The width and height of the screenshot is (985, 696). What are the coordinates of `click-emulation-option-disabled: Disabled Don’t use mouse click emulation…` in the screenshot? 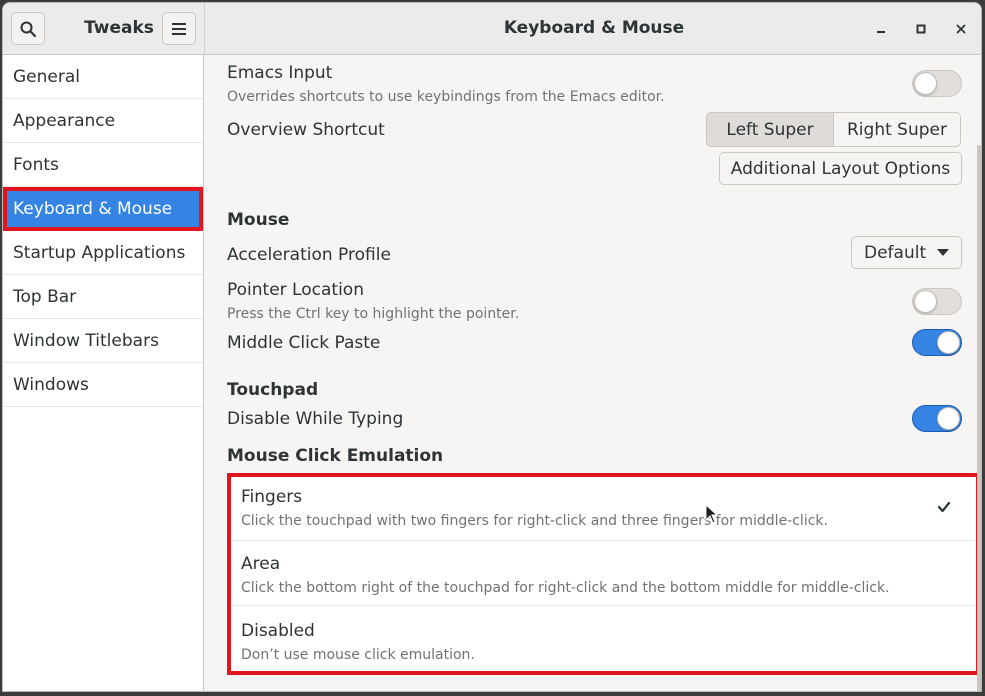 It's located at (603, 640).